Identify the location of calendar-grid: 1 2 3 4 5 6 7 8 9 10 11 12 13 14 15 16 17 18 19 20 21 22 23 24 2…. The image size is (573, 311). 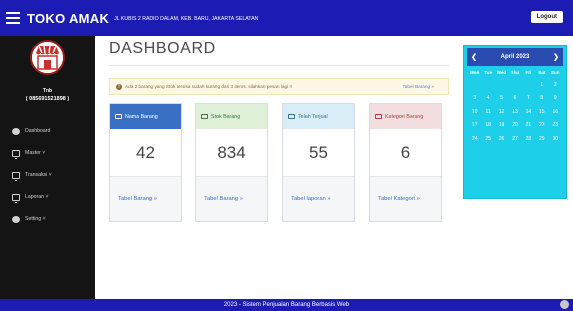
(515, 110).